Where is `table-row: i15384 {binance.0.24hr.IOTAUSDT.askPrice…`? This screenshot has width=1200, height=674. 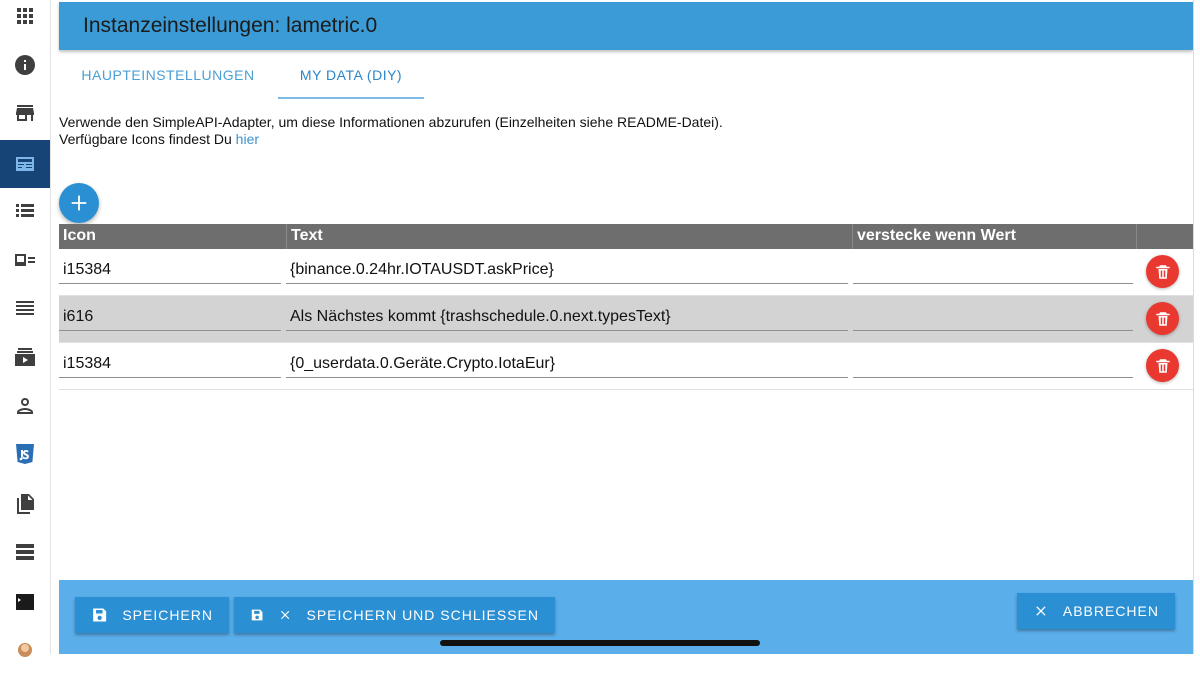
table-row: i15384 {binance.0.24hr.IOTAUSDT.askPrice… is located at coordinates (626, 272).